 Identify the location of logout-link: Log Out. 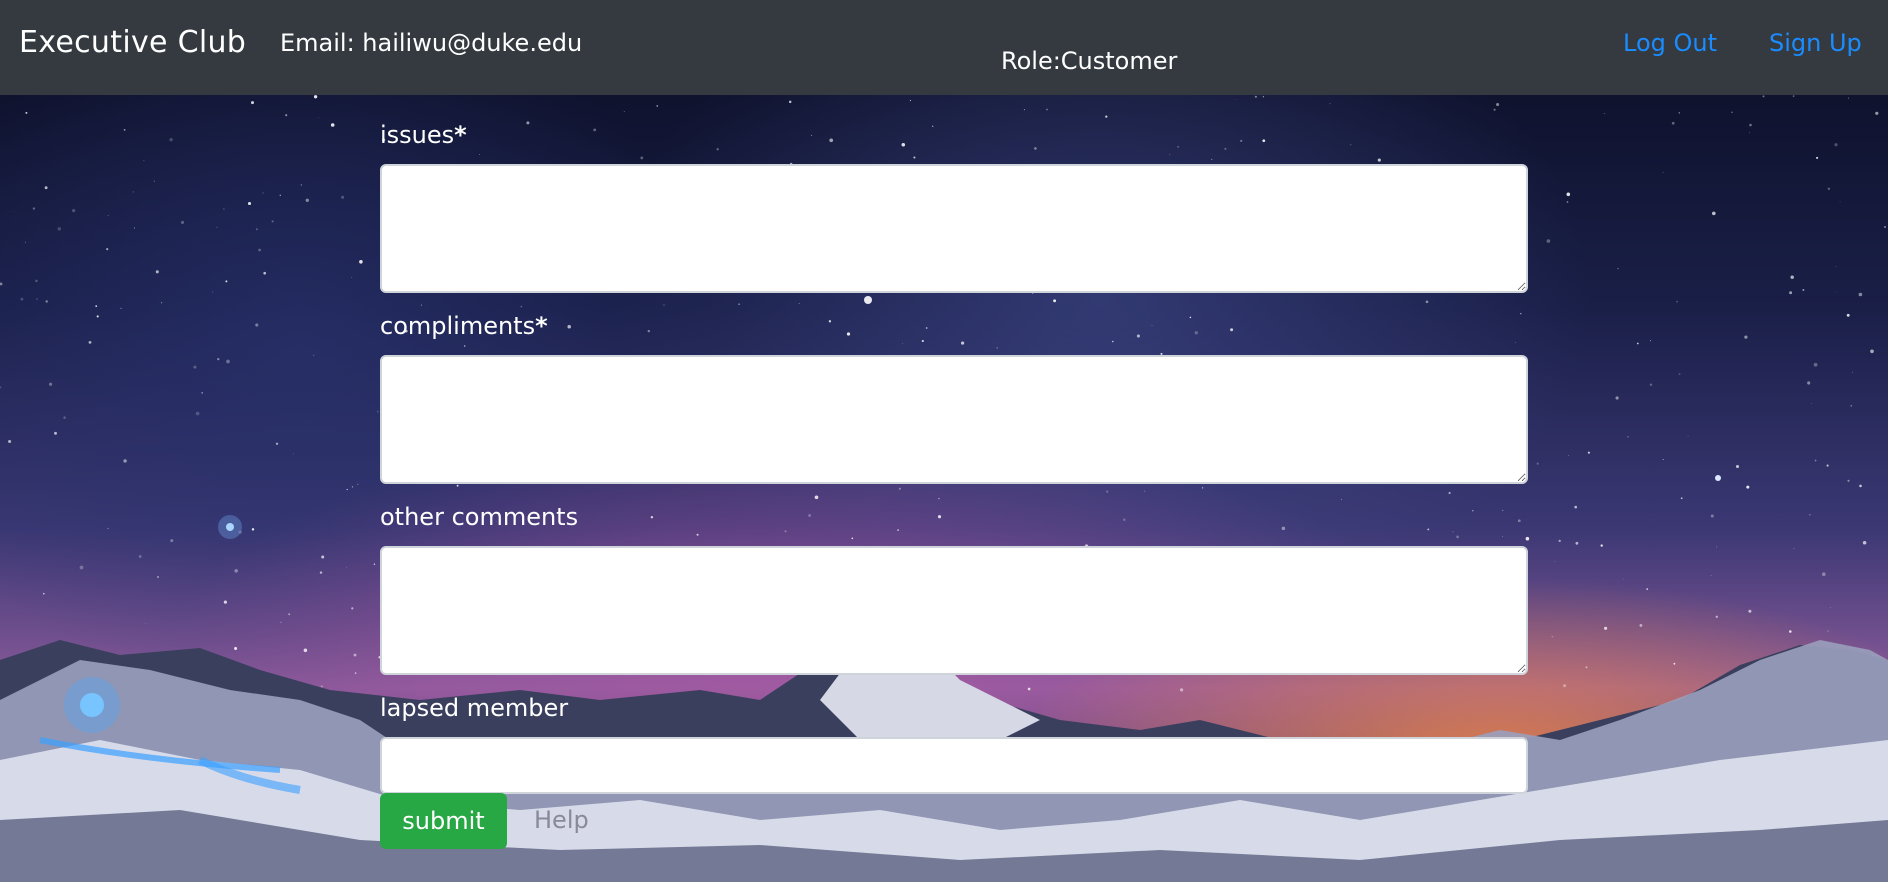
(1670, 43).